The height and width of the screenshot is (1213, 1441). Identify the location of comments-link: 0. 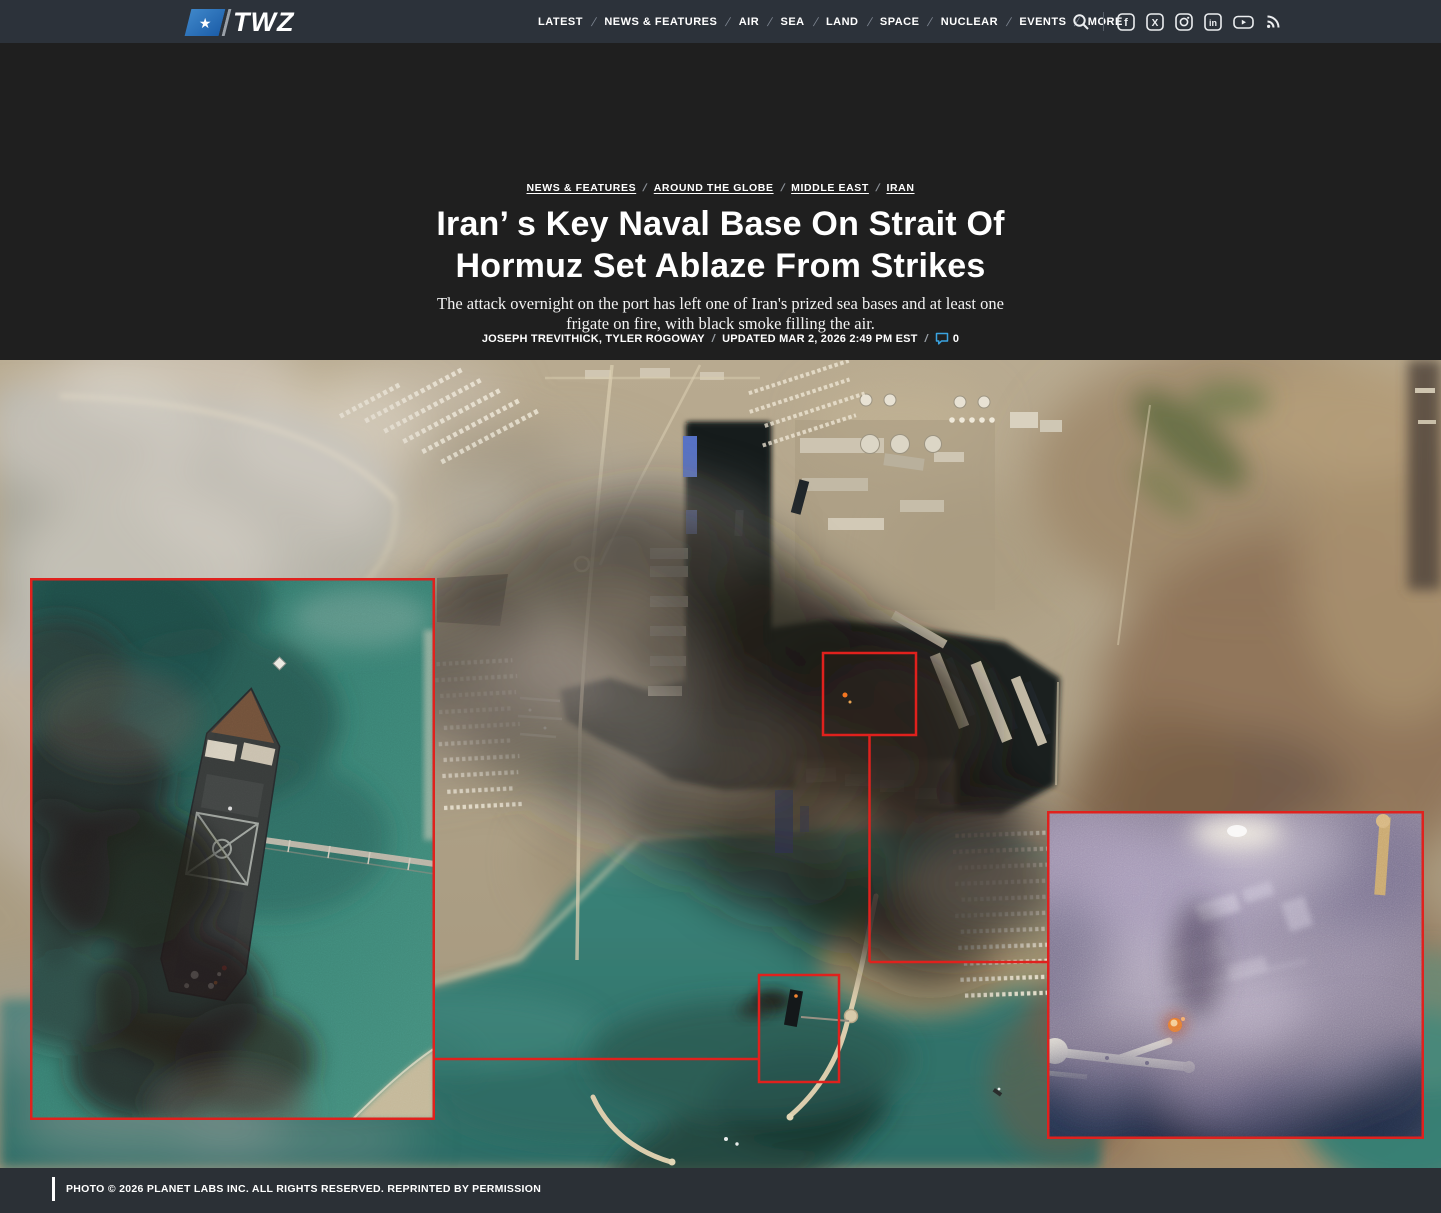
(947, 338).